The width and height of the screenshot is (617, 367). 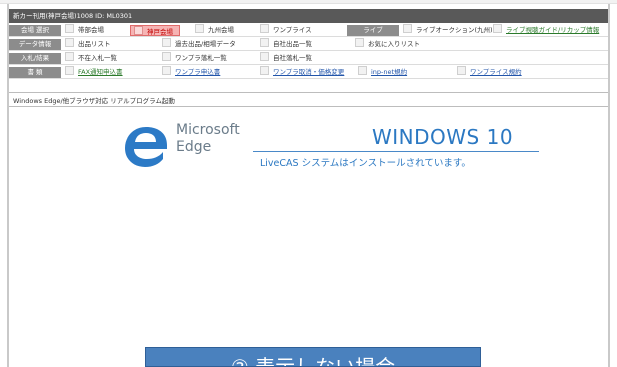 What do you see at coordinates (496, 72) in the screenshot?
I see `menu-item-label: ワンプライス規約` at bounding box center [496, 72].